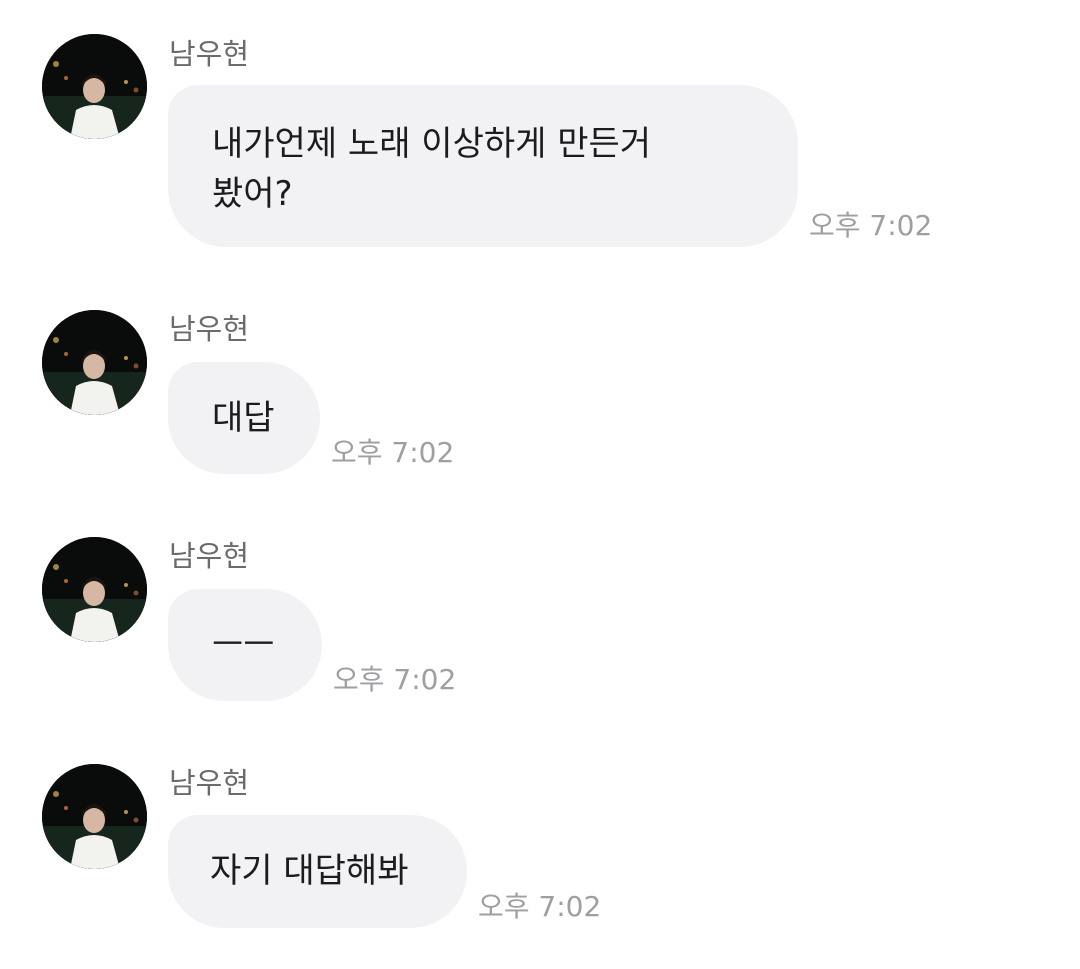 This screenshot has width=1080, height=969. I want to click on message-bubble: 자기 대답해봐, so click(317, 871).